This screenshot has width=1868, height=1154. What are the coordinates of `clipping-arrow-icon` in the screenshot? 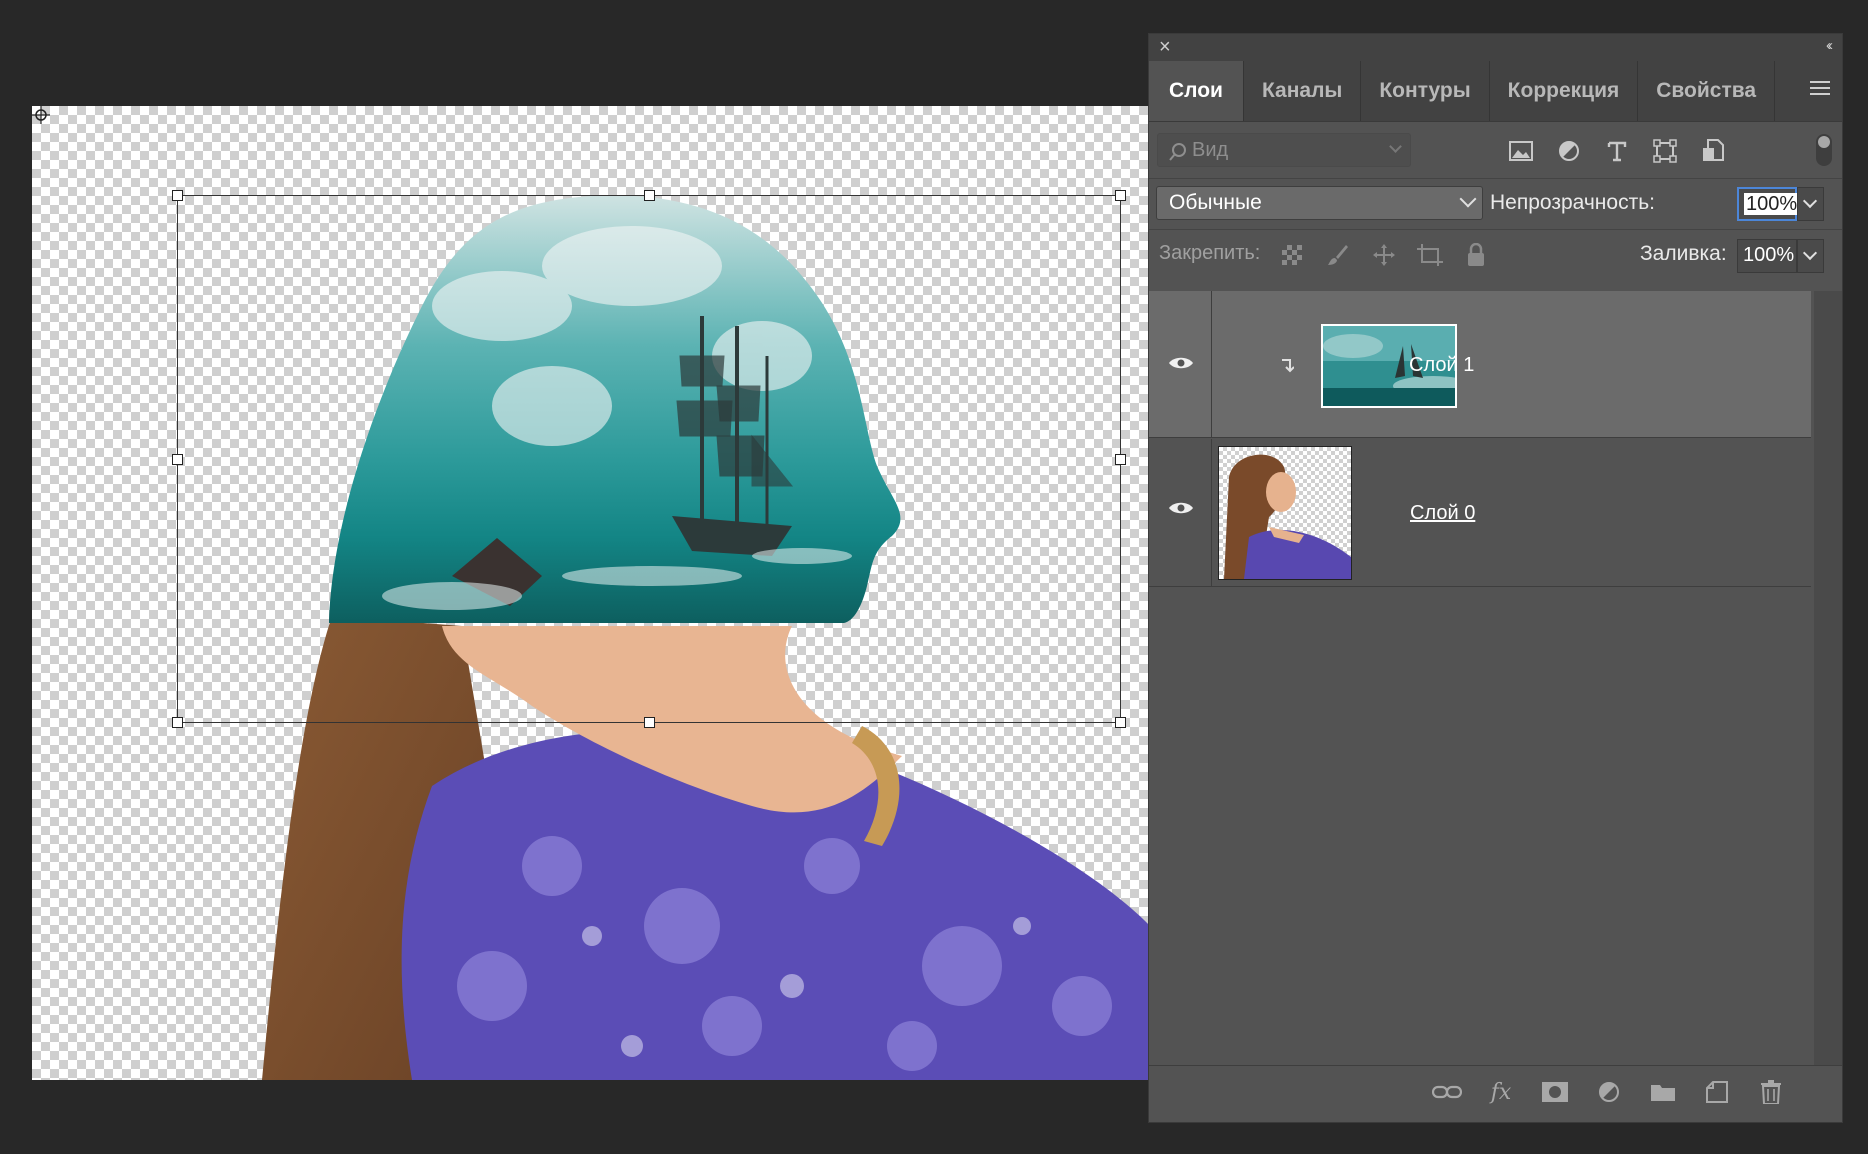 It's located at (1288, 366).